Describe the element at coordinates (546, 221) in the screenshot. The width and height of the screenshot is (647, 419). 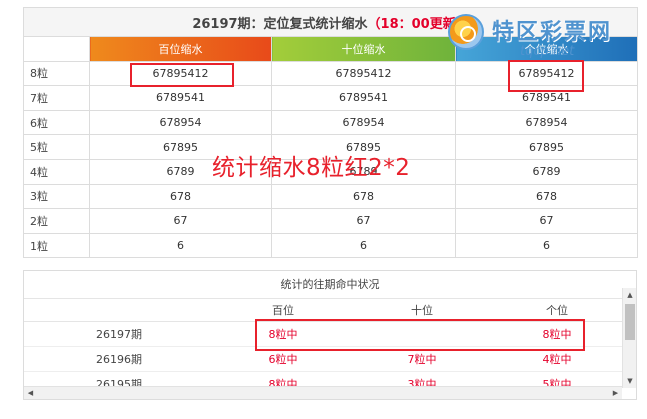
I see `cell-units: 67` at that location.